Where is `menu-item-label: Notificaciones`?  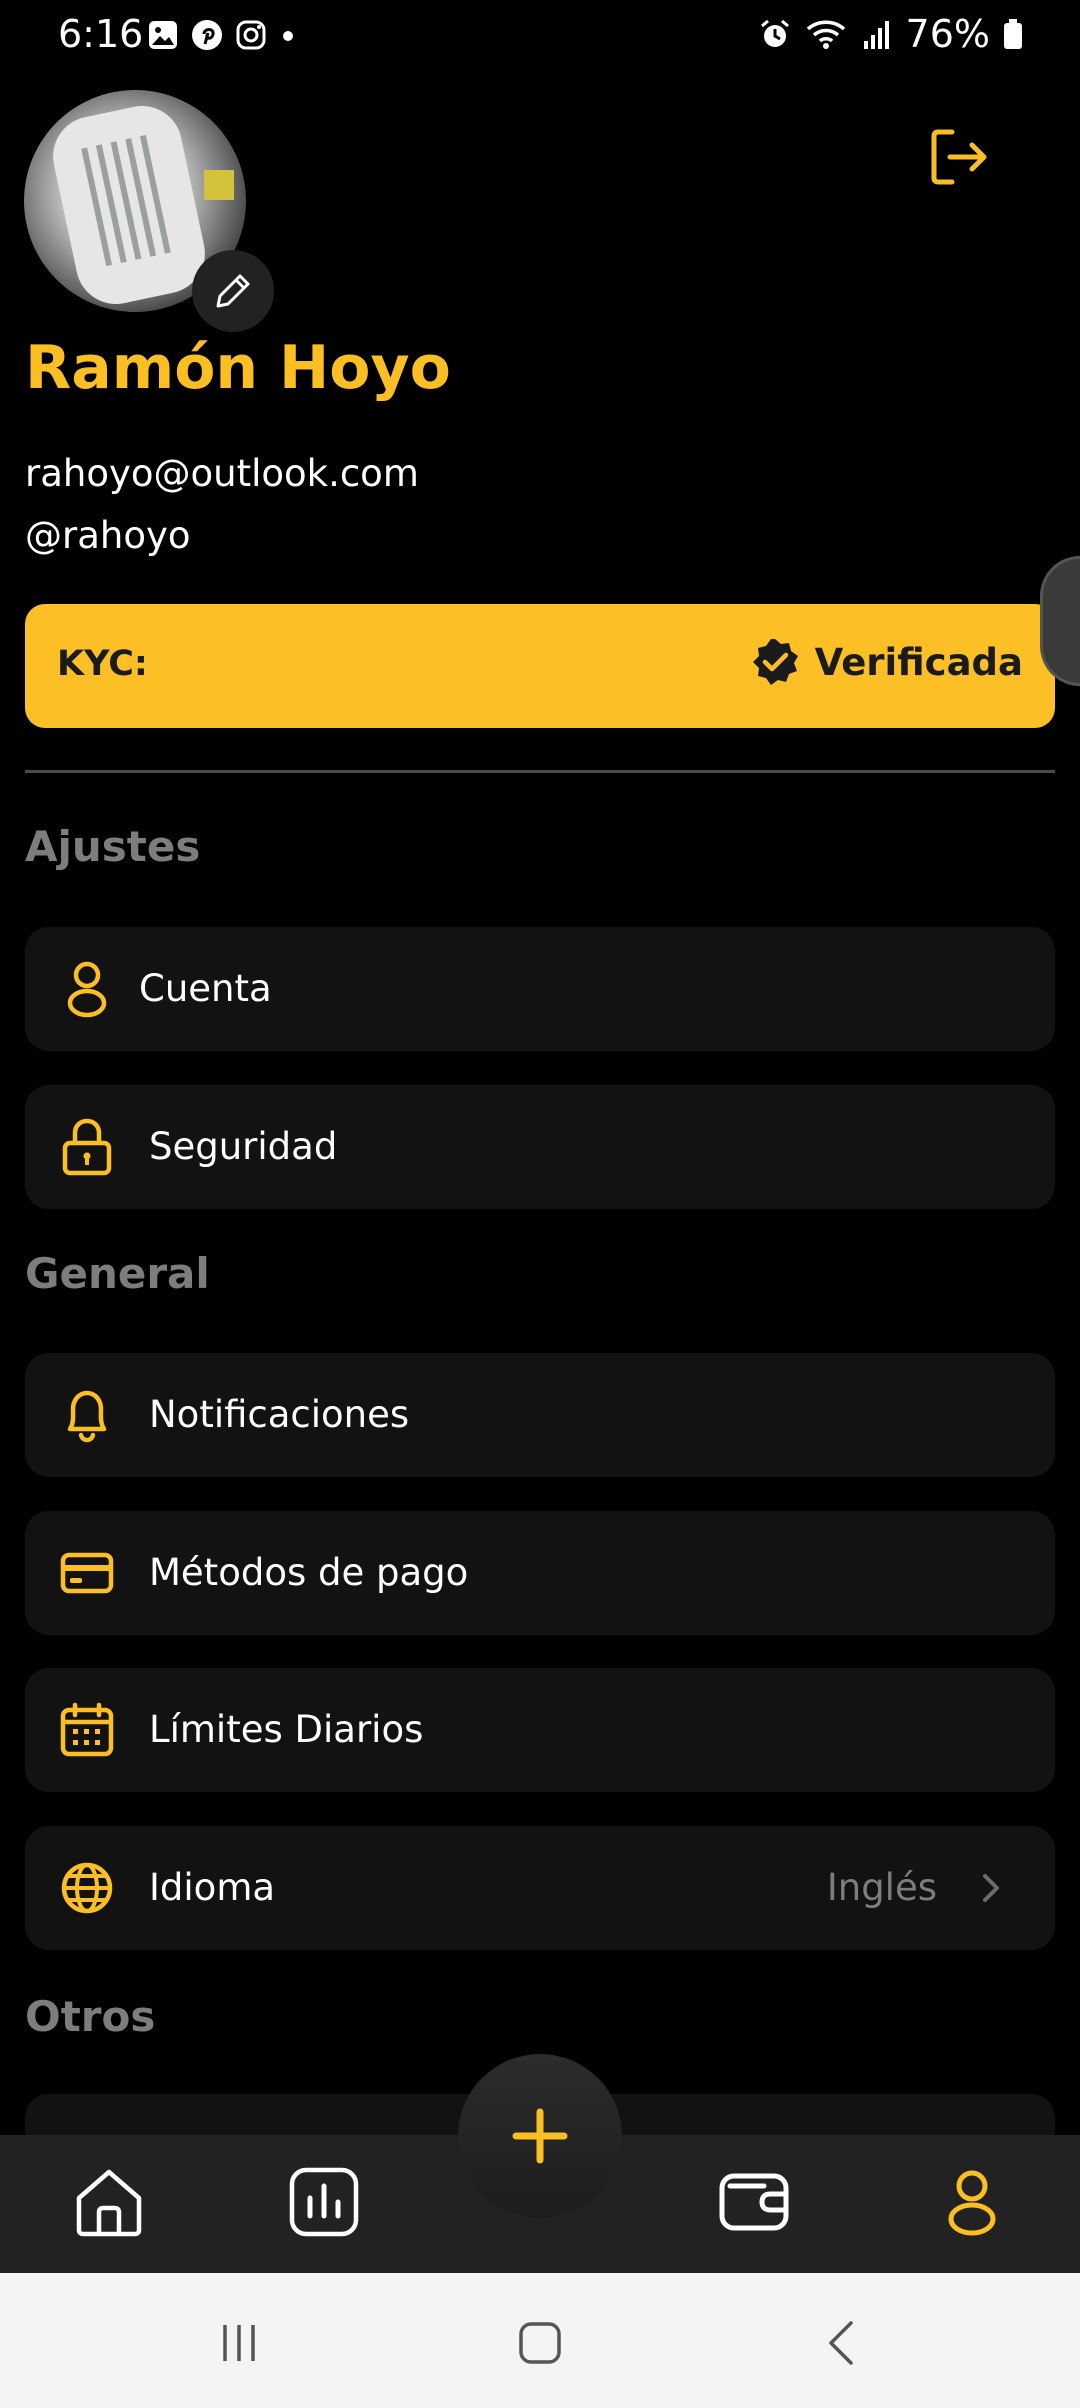
menu-item-label: Notificaciones is located at coordinates (279, 1414).